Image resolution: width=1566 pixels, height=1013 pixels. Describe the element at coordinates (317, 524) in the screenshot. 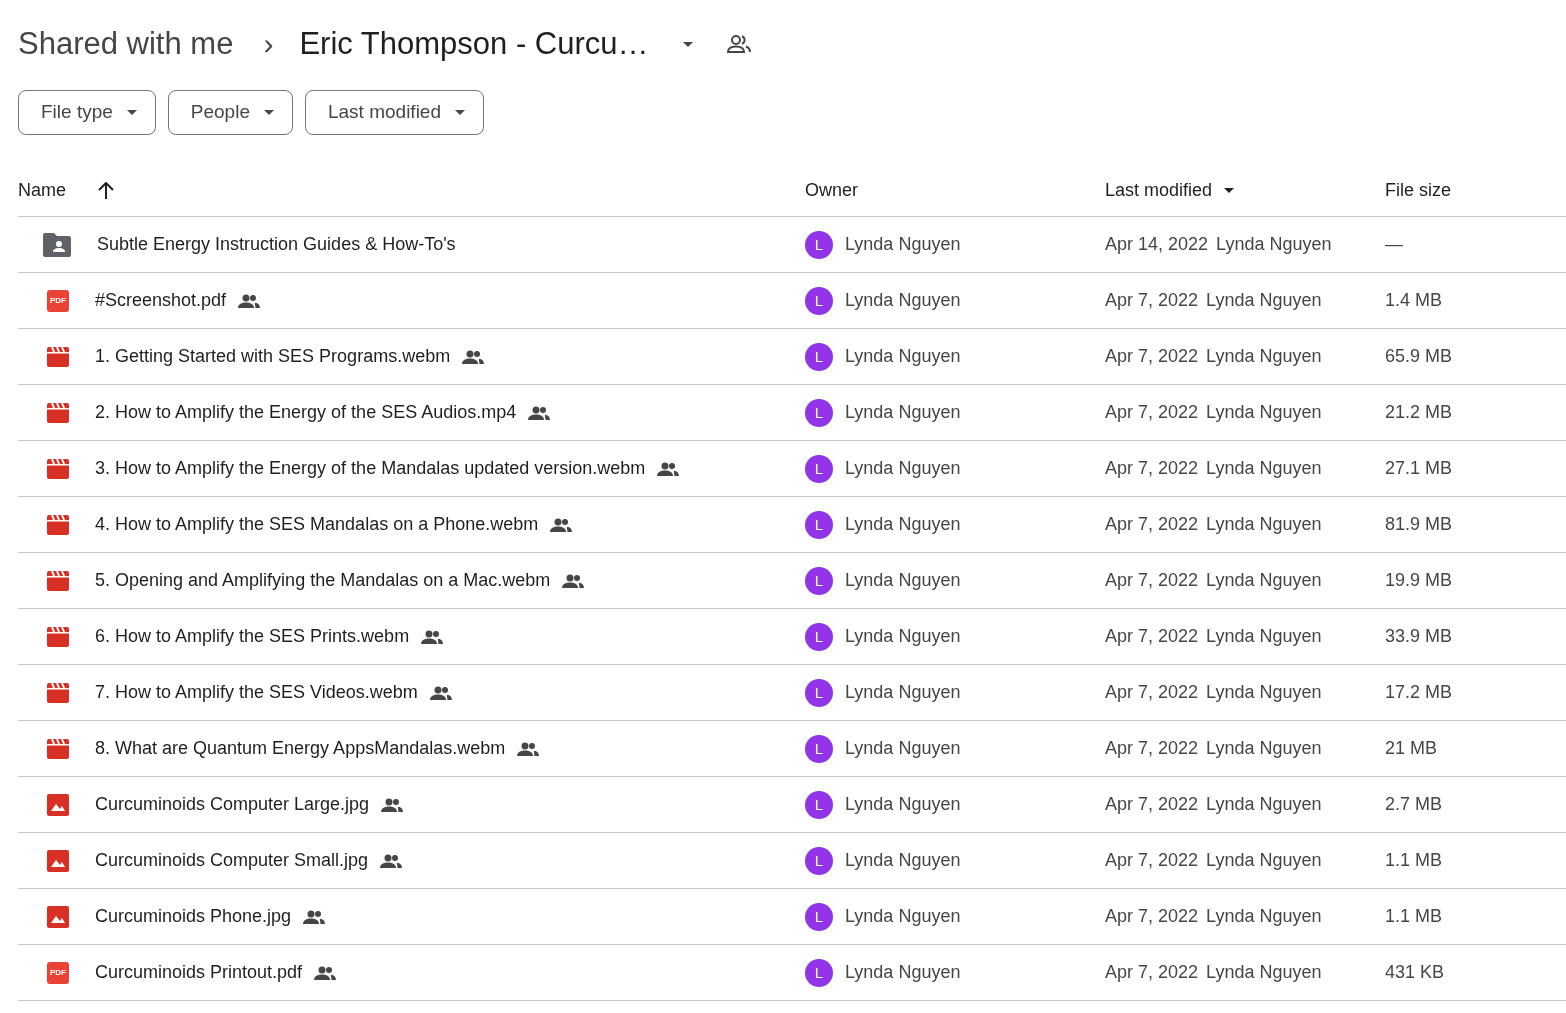

I see `file-name: 4. How to Amplify the SES Mandalas on a Phone.webm` at that location.